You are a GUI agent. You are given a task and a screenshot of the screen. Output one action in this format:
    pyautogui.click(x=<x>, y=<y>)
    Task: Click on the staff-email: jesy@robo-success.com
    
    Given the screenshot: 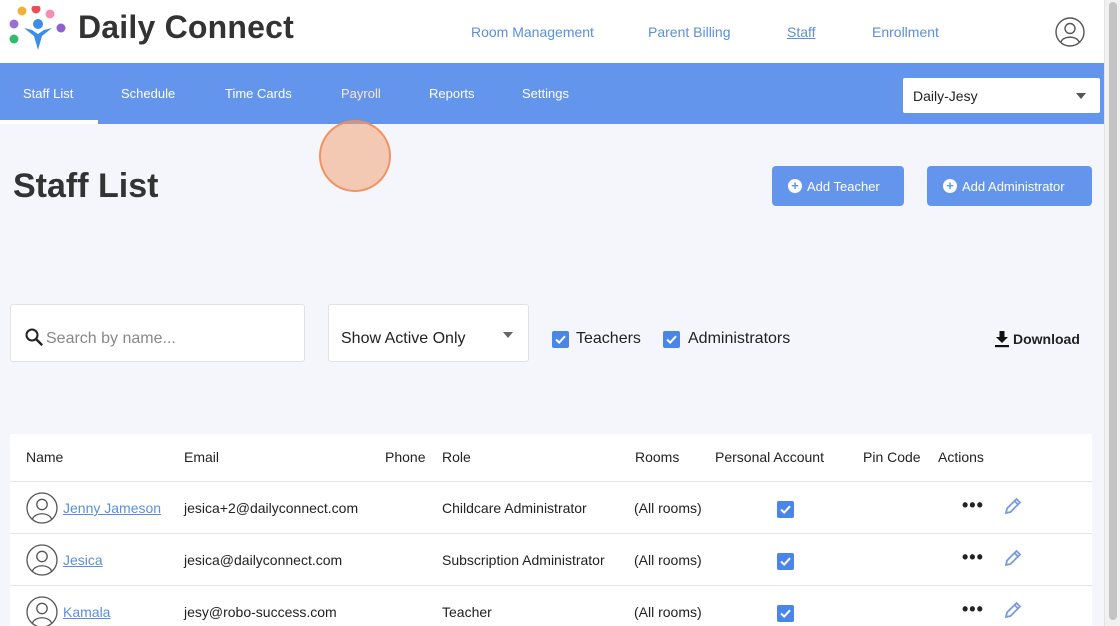 What is the action you would take?
    pyautogui.click(x=260, y=612)
    